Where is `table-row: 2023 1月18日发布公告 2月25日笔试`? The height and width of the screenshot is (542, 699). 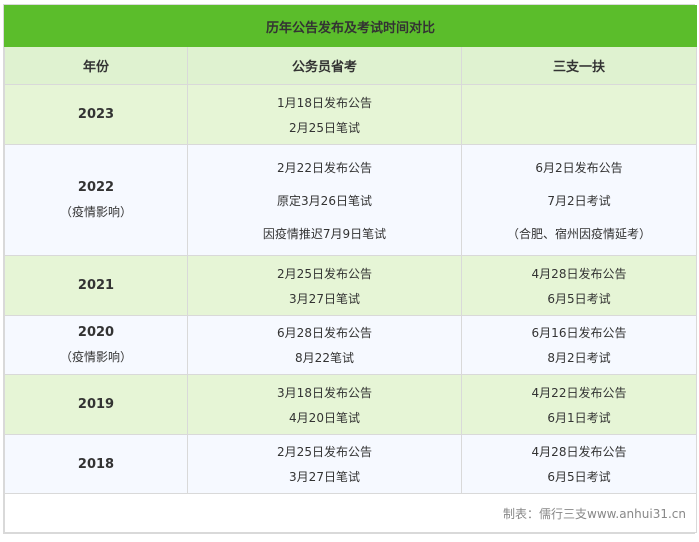
table-row: 2023 1月18日发布公告 2月25日笔试 is located at coordinates (350, 114).